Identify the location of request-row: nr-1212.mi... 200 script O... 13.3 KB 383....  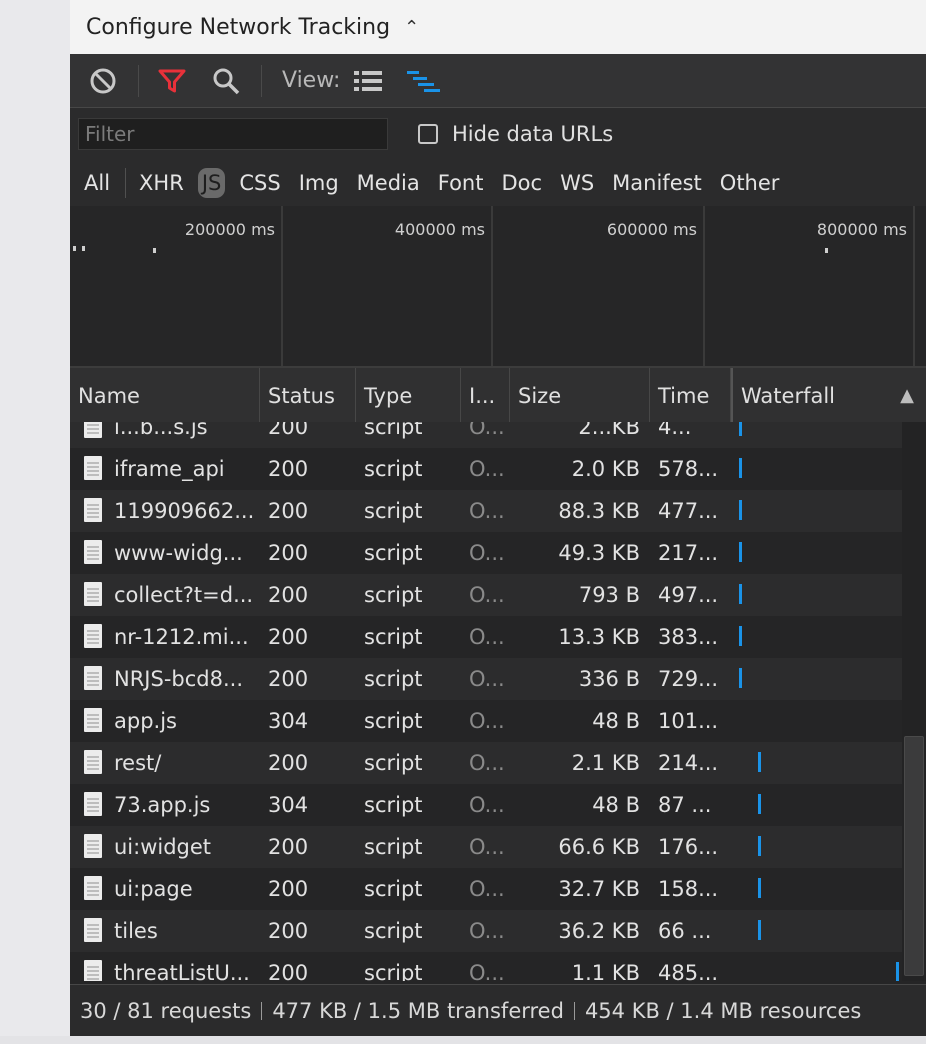
(486, 637).